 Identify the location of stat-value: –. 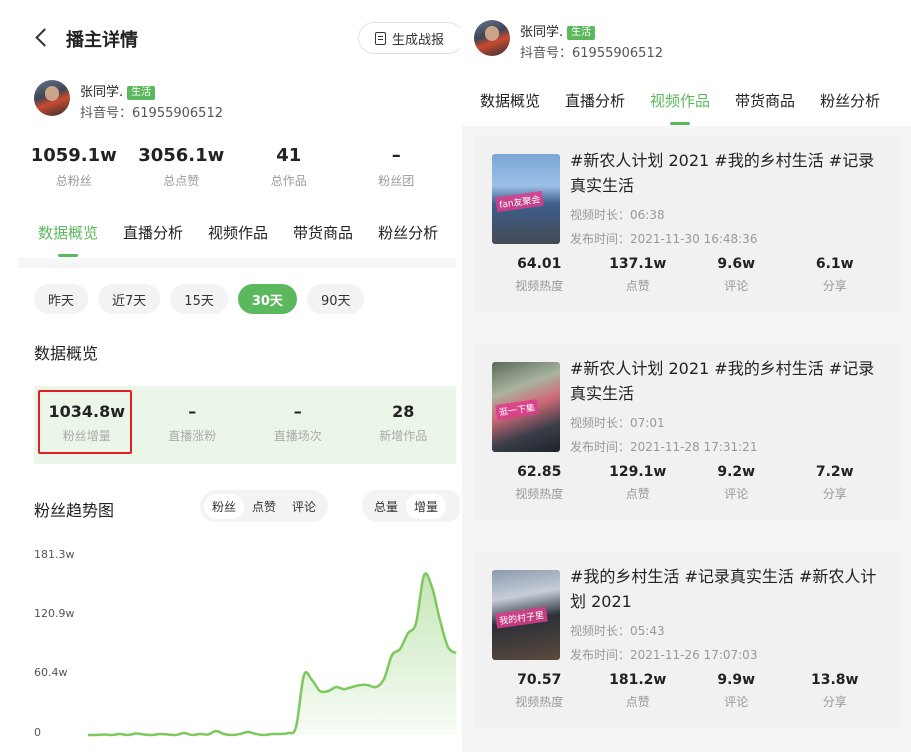
(396, 155).